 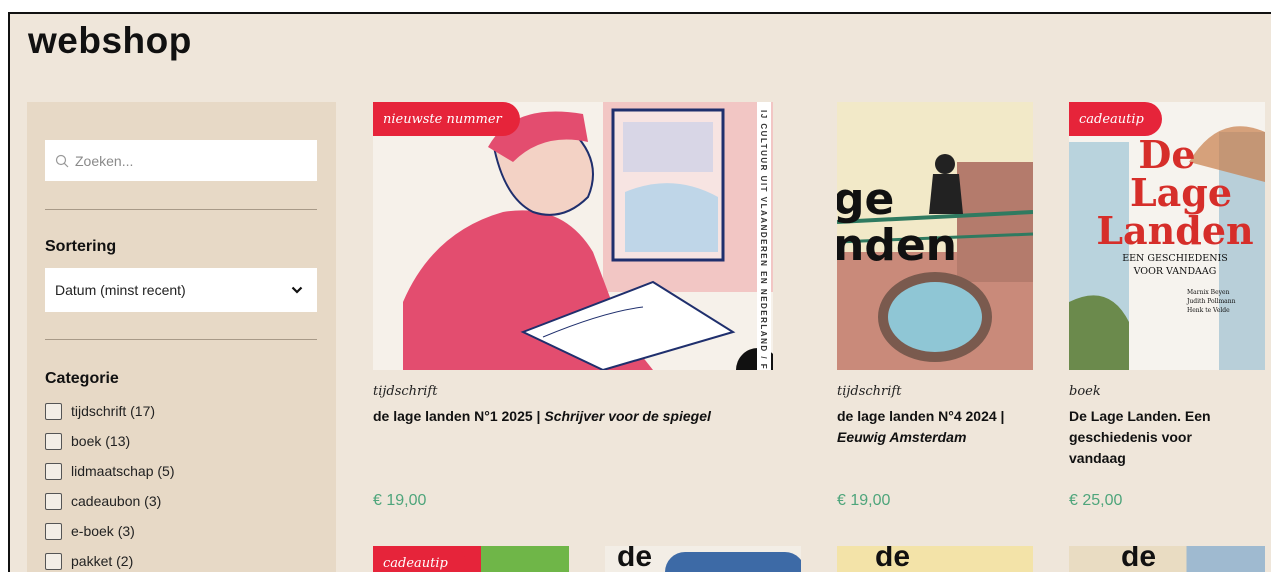 I want to click on category-label: Categorie, so click(x=82, y=378).